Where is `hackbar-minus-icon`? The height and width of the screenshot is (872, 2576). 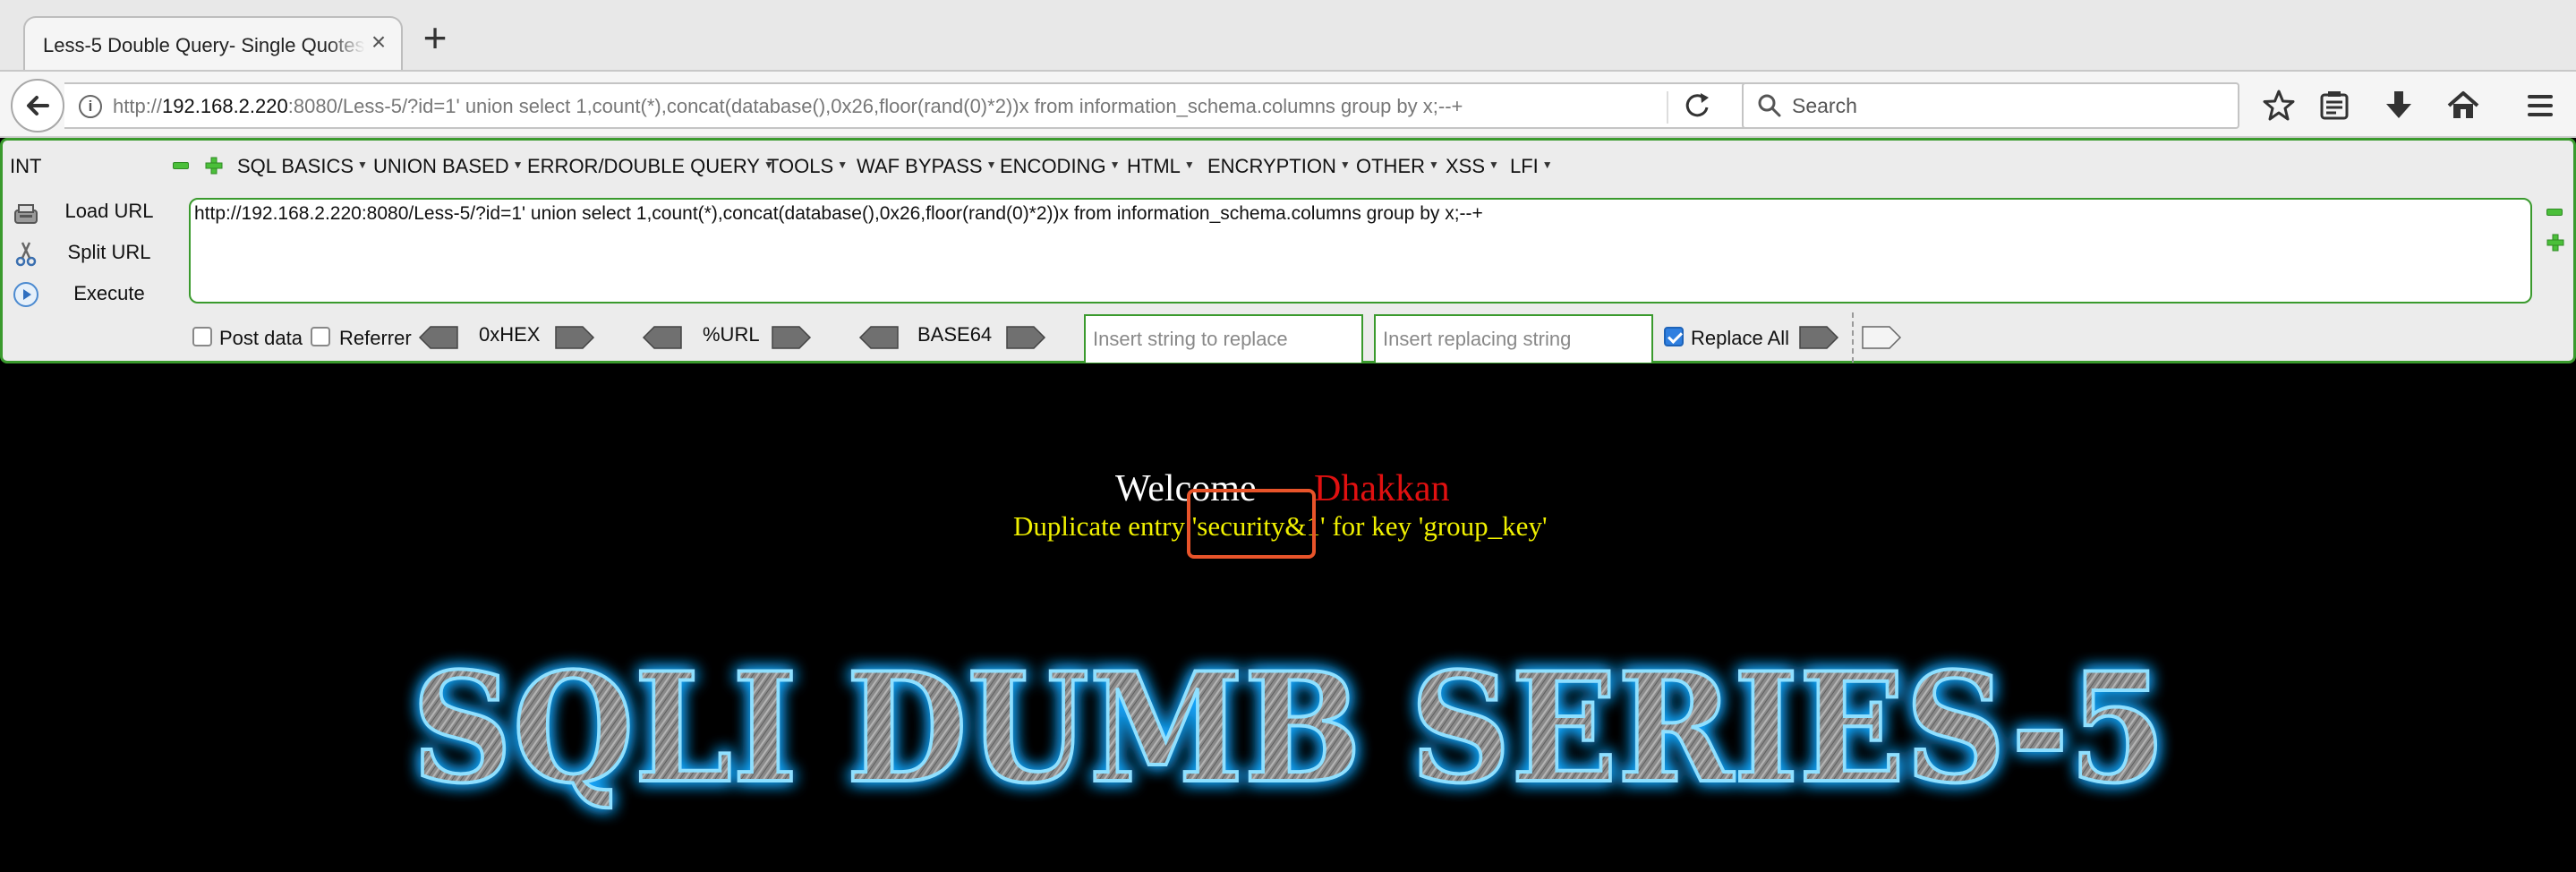 hackbar-minus-icon is located at coordinates (181, 165).